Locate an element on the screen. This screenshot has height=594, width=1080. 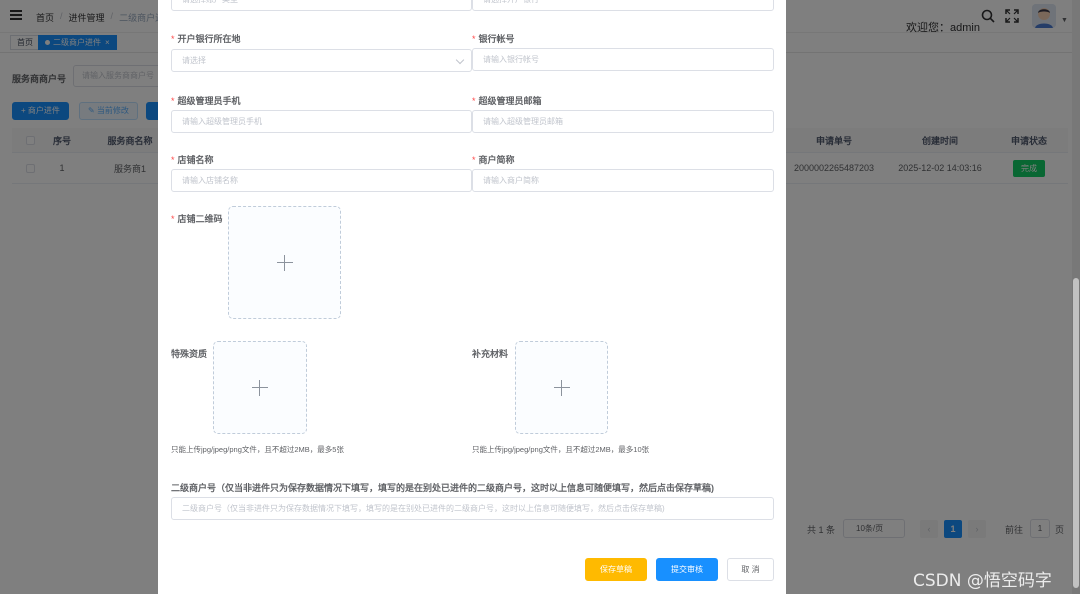
special-qual-upload is located at coordinates (260, 387).